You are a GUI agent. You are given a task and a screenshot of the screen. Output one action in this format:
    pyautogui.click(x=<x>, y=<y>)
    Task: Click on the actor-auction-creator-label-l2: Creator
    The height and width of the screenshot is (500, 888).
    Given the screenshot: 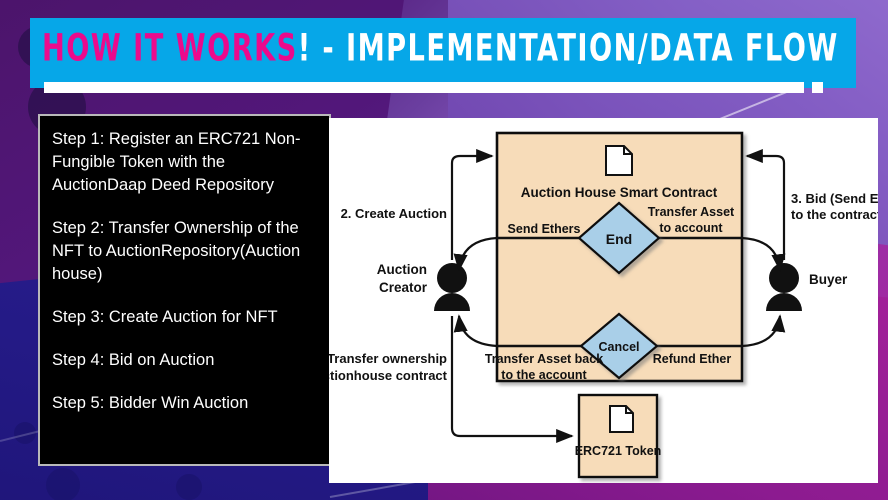 What is the action you would take?
    pyautogui.click(x=403, y=287)
    